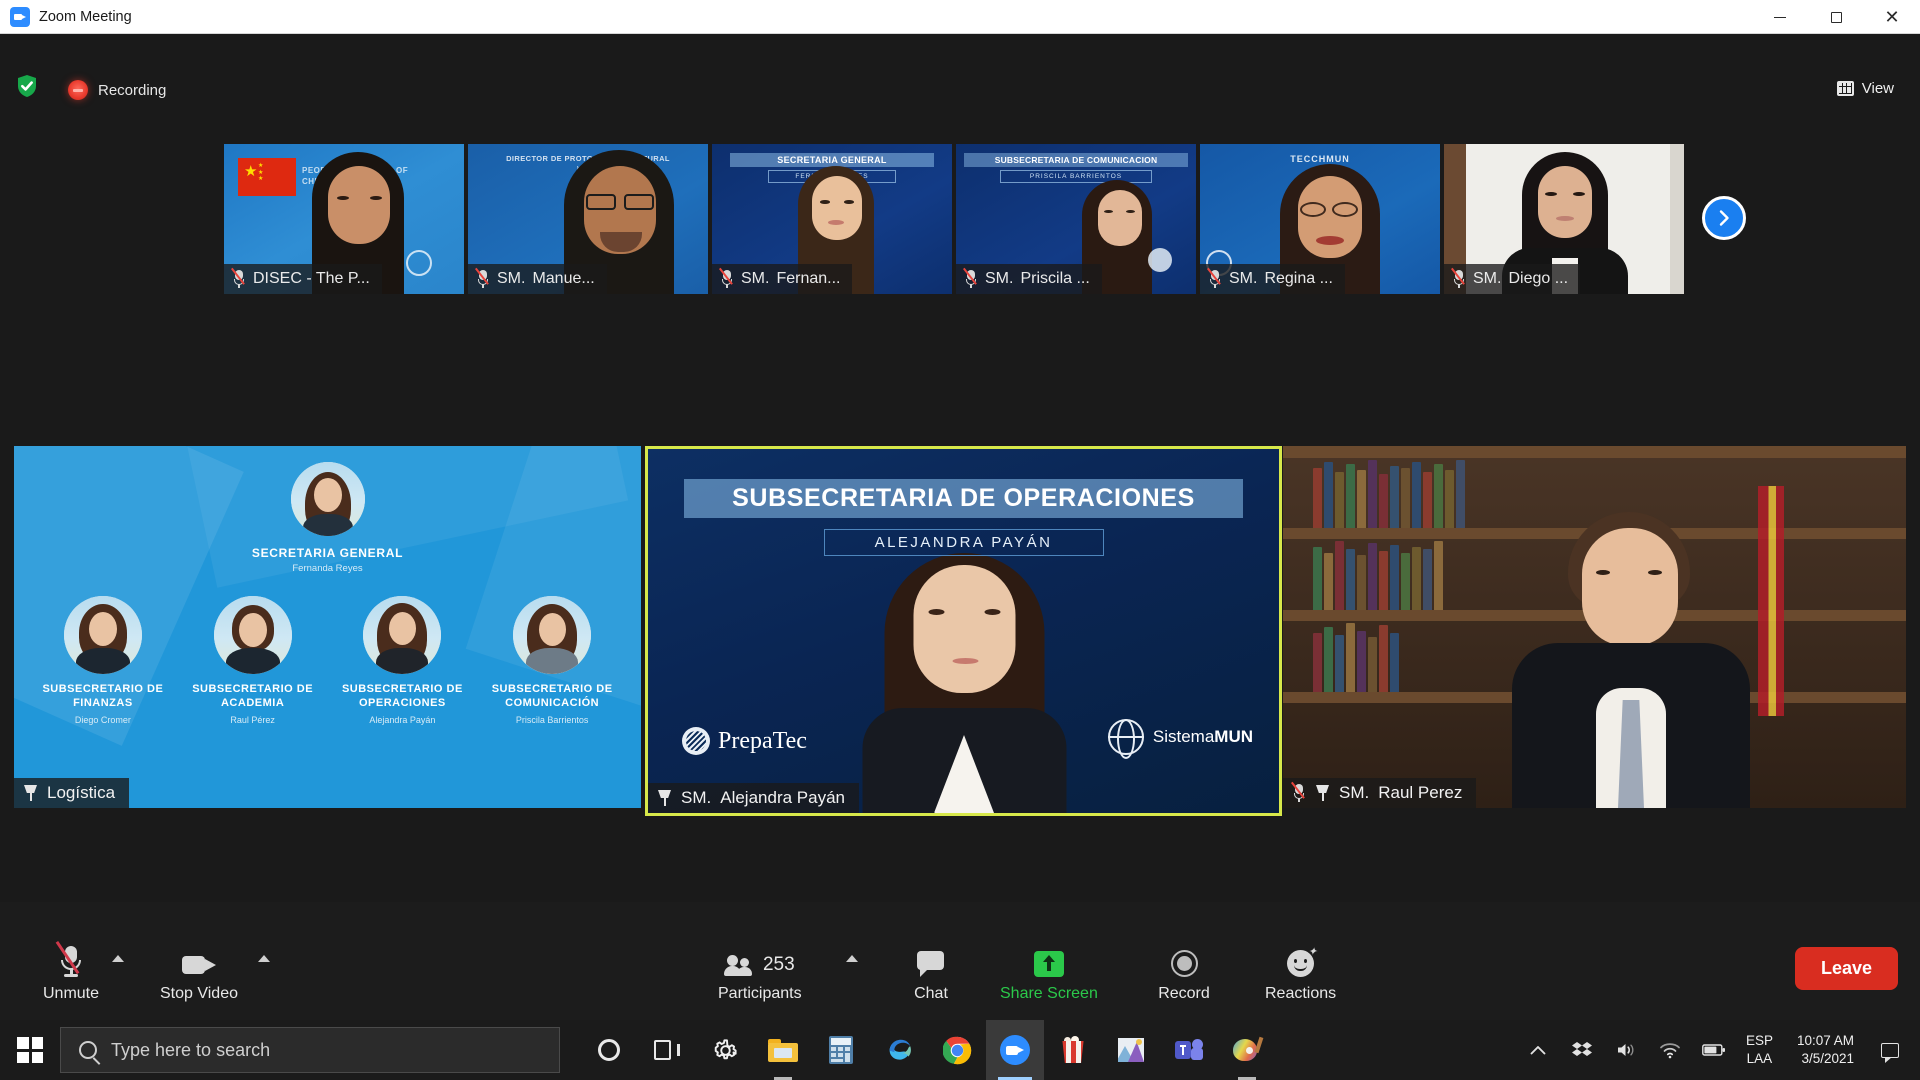  What do you see at coordinates (931, 976) in the screenshot?
I see `chat-button: Chat` at bounding box center [931, 976].